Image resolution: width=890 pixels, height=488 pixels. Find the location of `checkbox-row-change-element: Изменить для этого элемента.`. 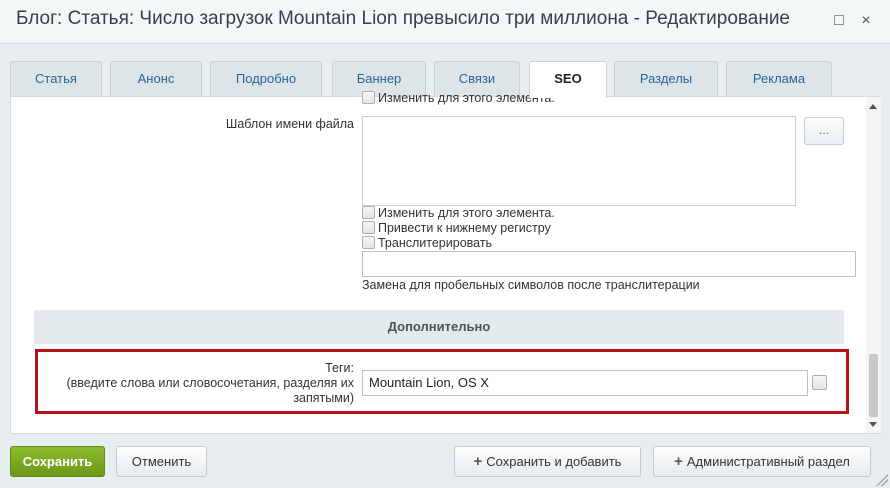

checkbox-row-change-element: Изменить для этого элемента. is located at coordinates (458, 213).